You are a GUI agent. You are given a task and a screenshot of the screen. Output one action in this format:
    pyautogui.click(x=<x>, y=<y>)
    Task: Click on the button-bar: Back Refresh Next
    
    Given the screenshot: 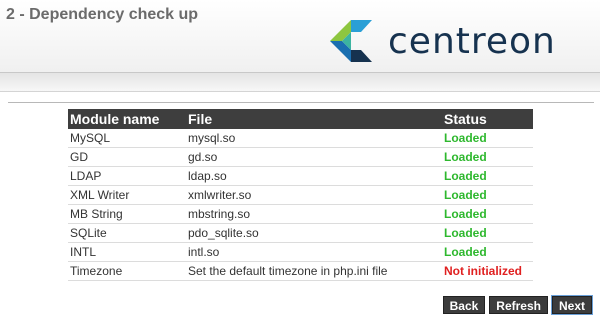 What is the action you would take?
    pyautogui.click(x=518, y=305)
    